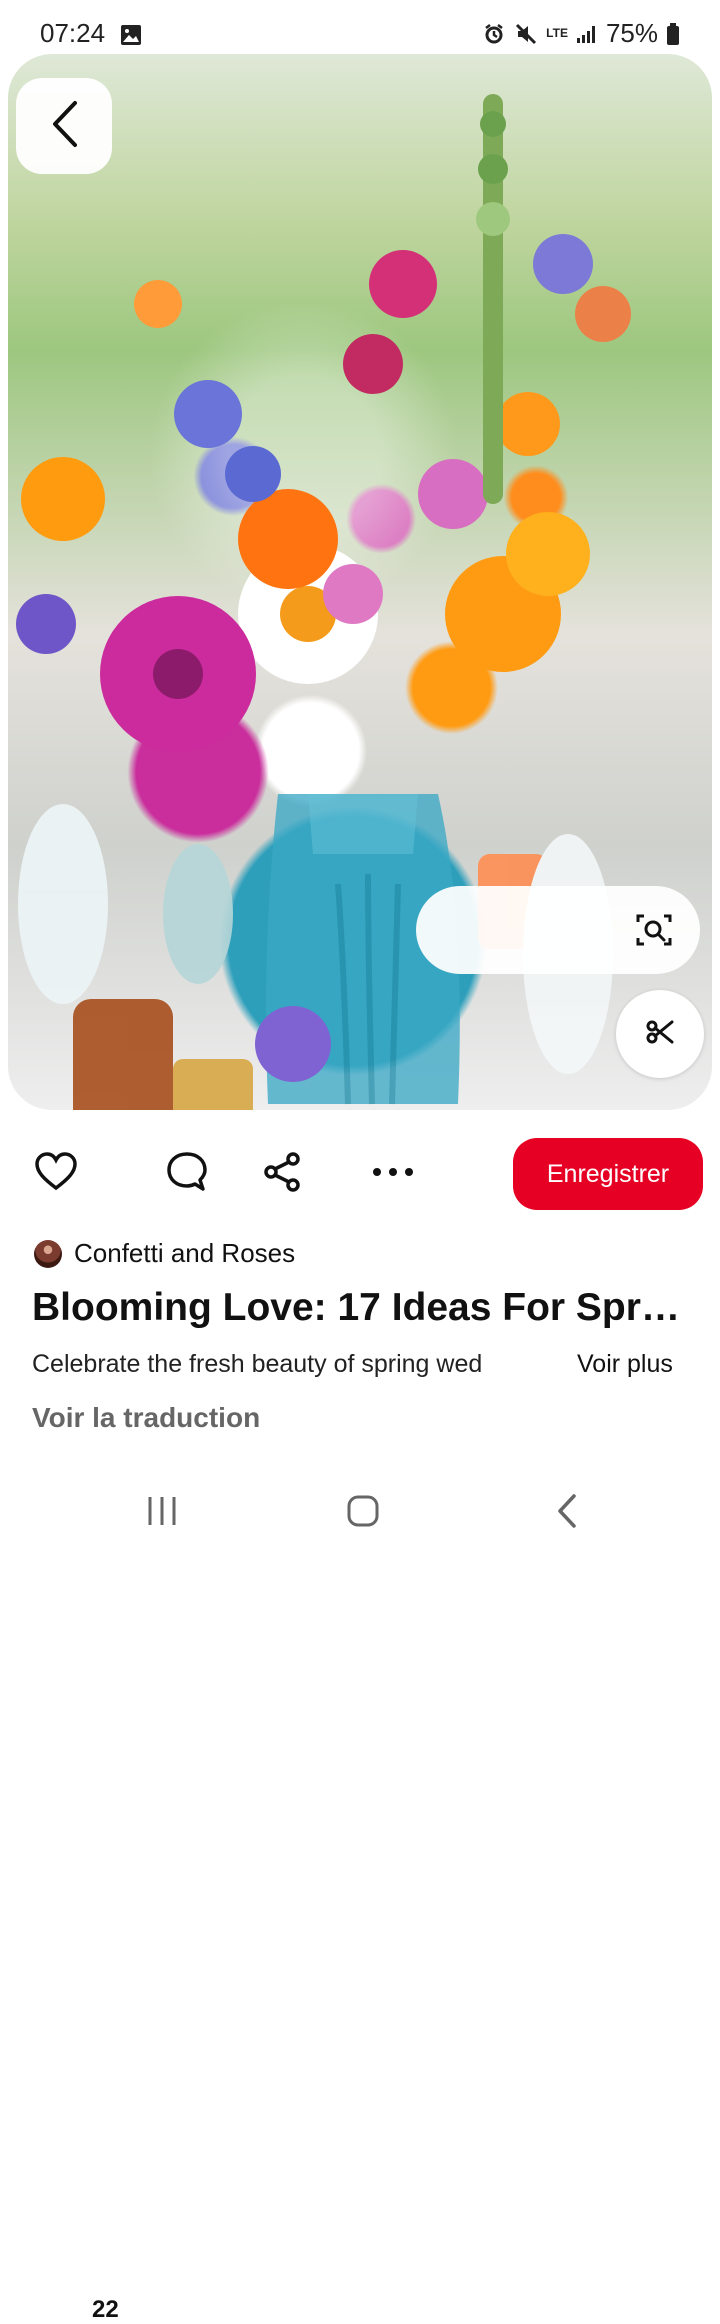 This screenshot has width=720, height=2324. Describe the element at coordinates (631, 33) in the screenshot. I see `battery-percent: 75%` at that location.